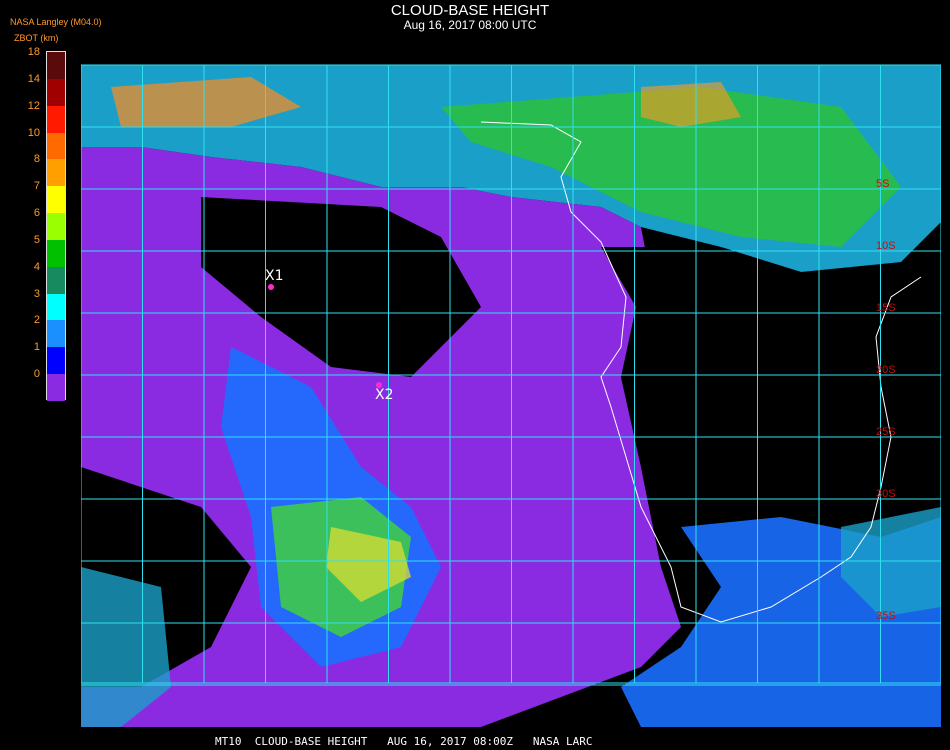  What do you see at coordinates (470, 25) in the screenshot?
I see `map-datetime: Aug 16, 2017 08:00 UTC` at bounding box center [470, 25].